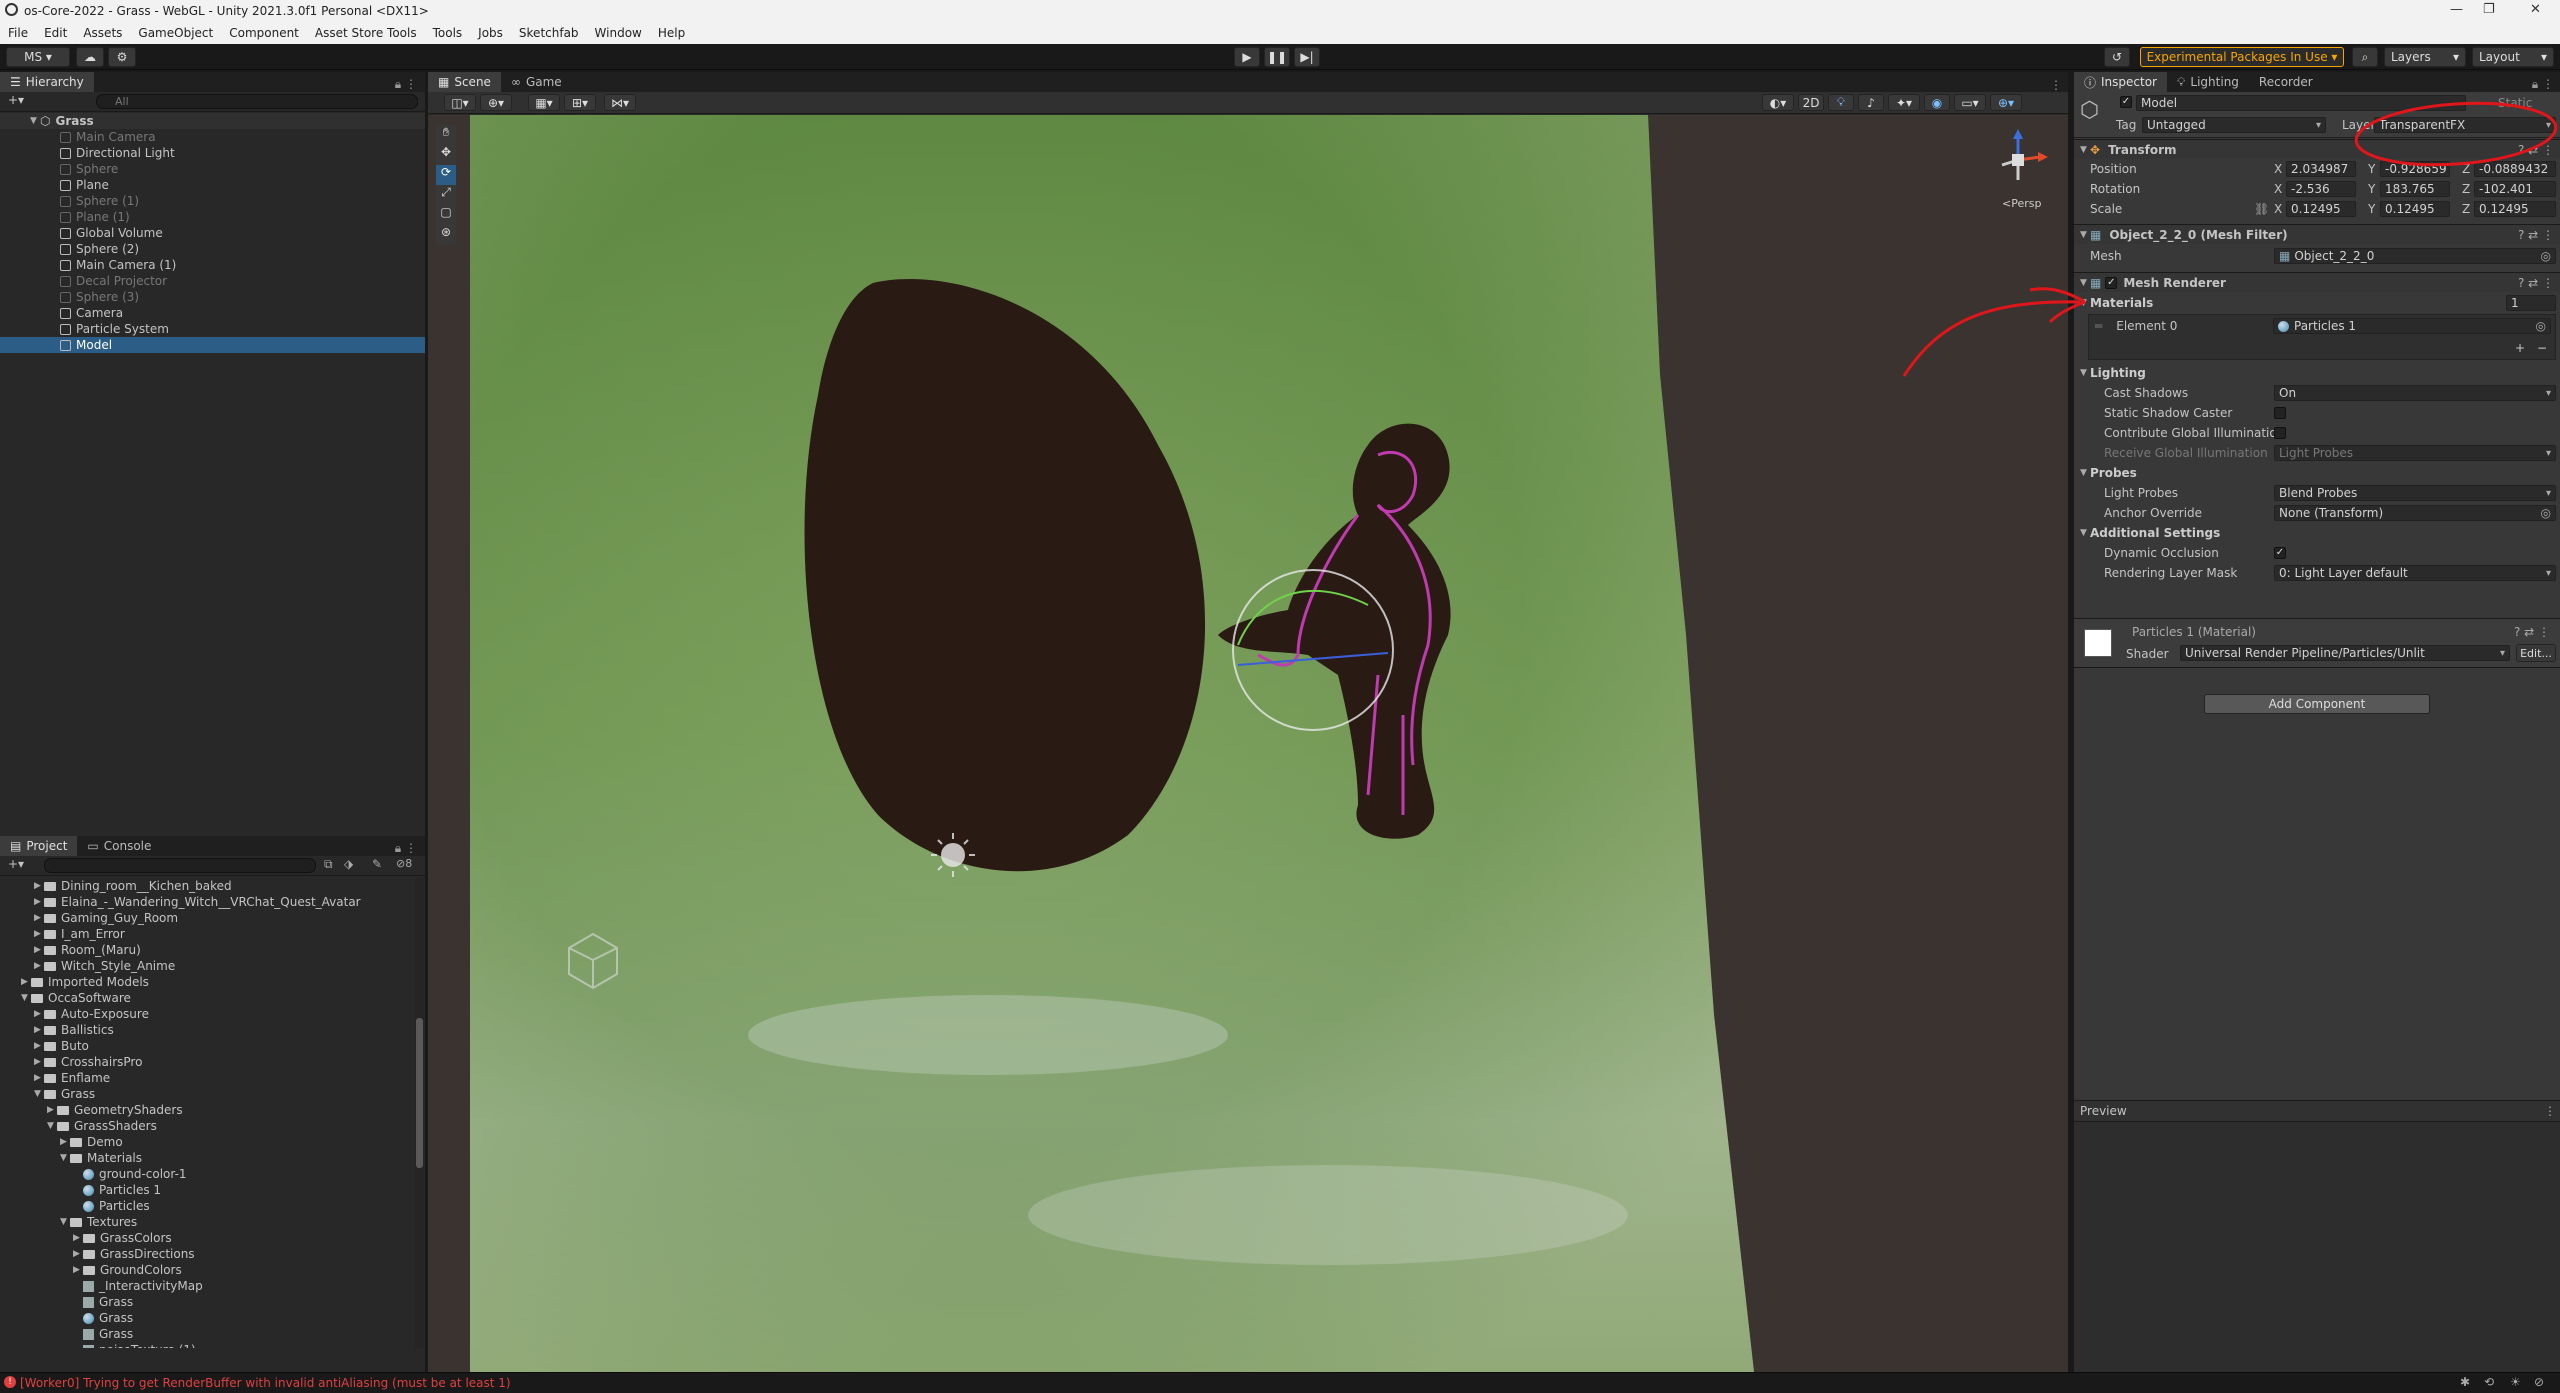 The height and width of the screenshot is (1393, 2560). What do you see at coordinates (460, 102) in the screenshot?
I see `draw-mode-dropdown: ◫▾` at bounding box center [460, 102].